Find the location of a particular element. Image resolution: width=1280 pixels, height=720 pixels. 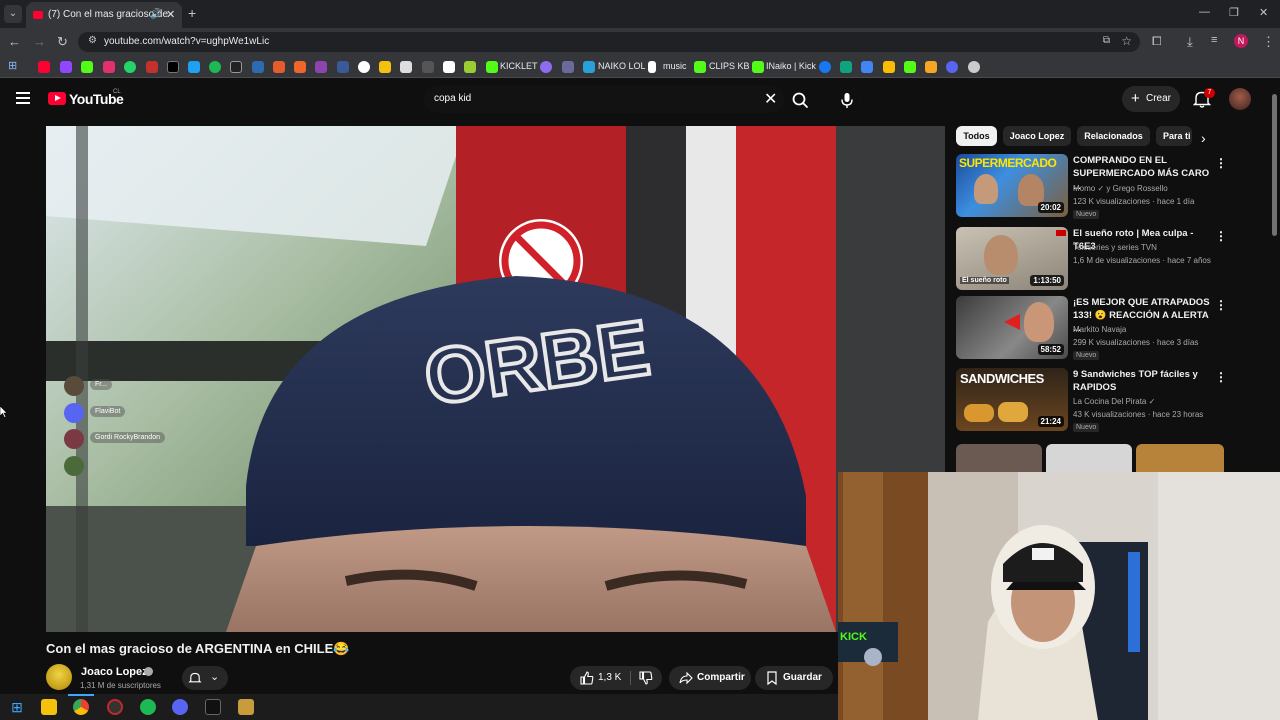

valorant-icon is located at coordinates (213, 707).